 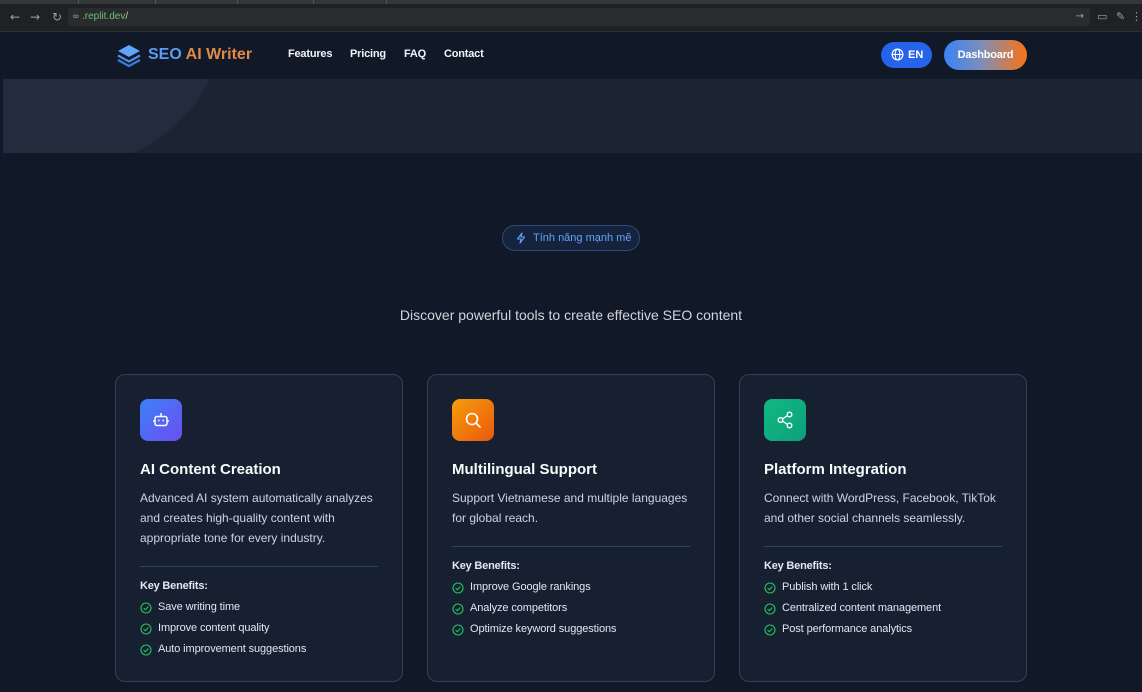 I want to click on dashboard-button: Dashboard, so click(x=985, y=55).